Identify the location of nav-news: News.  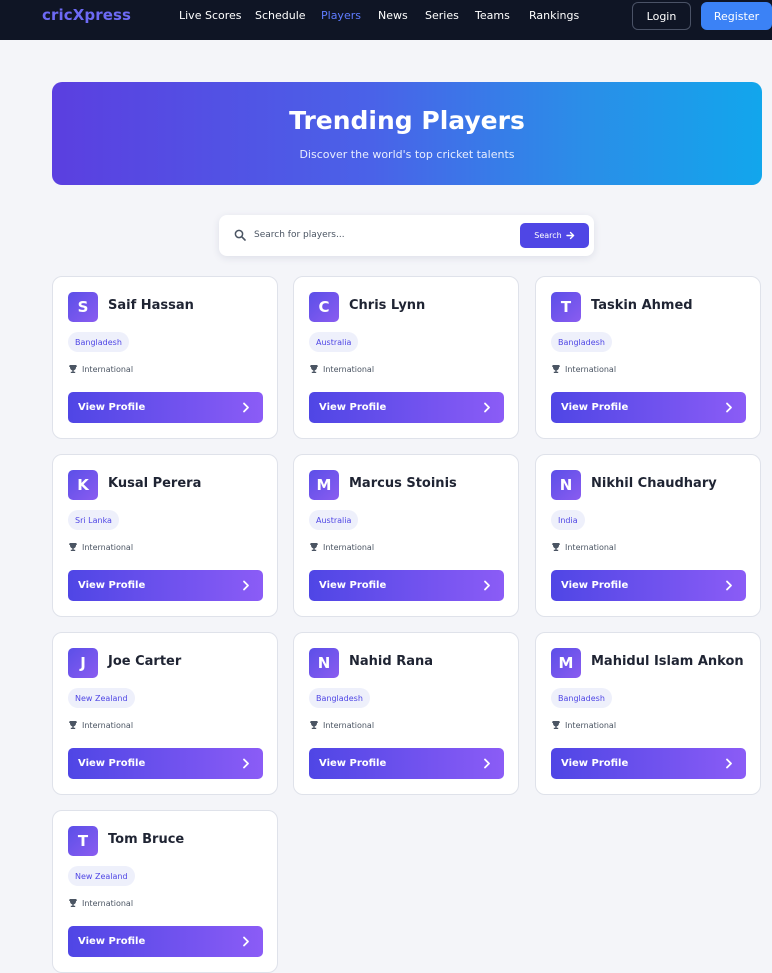
(393, 15).